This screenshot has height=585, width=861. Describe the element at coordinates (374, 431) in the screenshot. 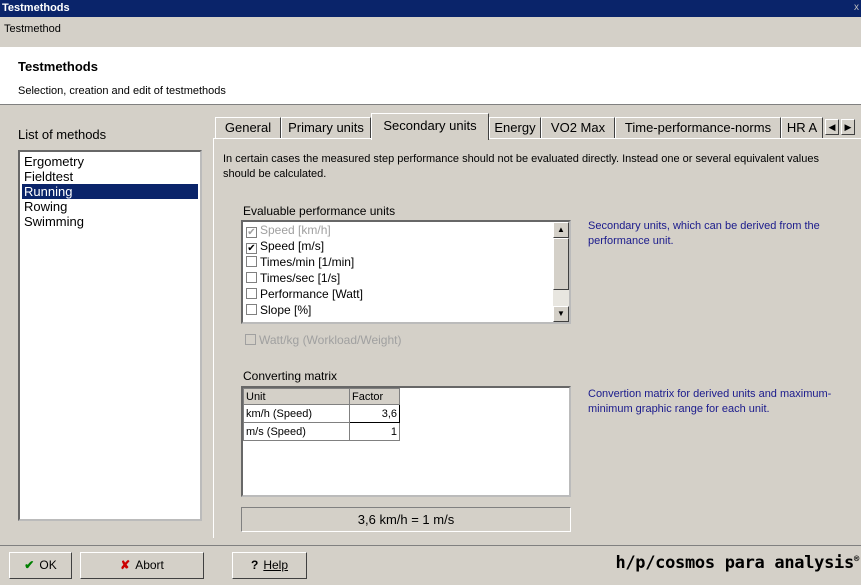

I see `matrix-cell-factor: 1` at that location.